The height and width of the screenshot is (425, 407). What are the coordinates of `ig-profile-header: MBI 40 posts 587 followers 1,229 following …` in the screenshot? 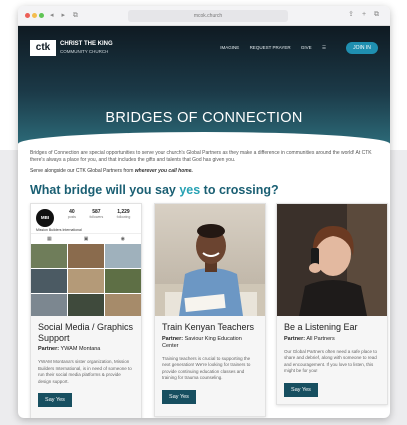 It's located at (86, 219).